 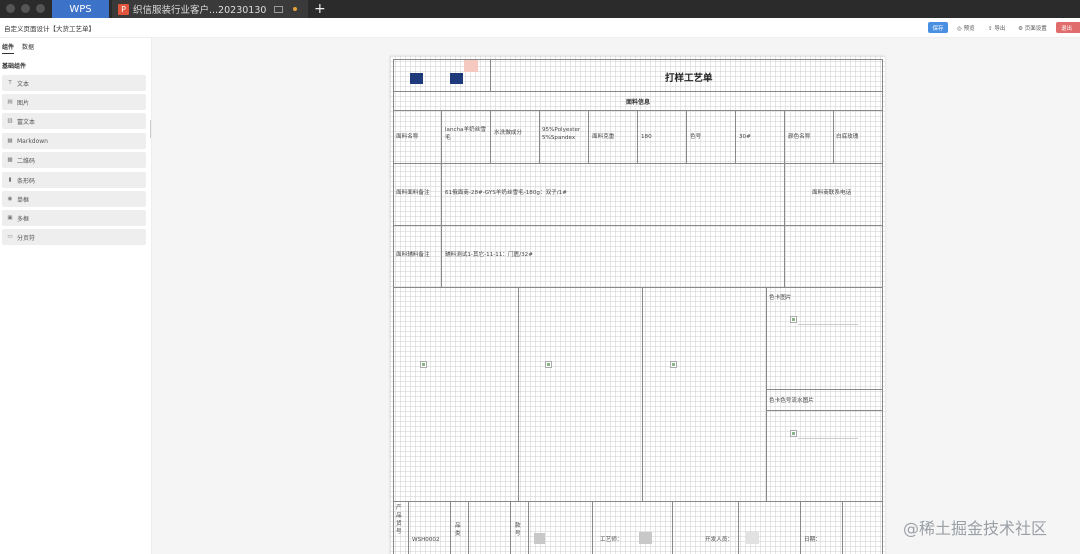 I want to click on page-break-icon: ▭, so click(x=10, y=237).